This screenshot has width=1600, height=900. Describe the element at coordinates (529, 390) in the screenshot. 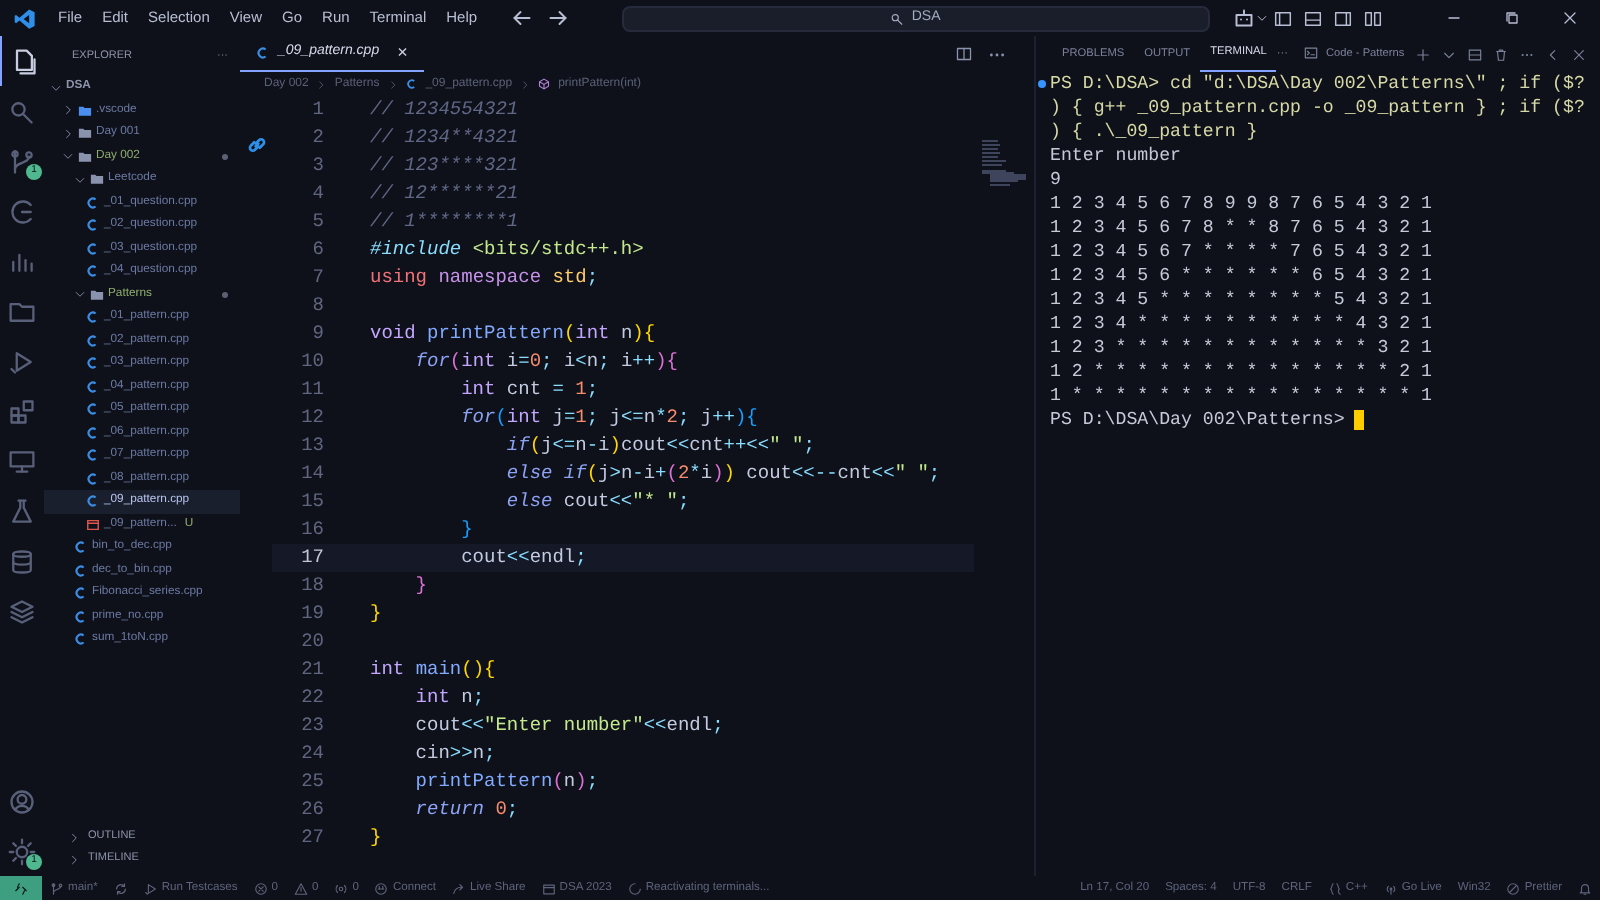

I see `code-line: int cnt = 1;` at that location.